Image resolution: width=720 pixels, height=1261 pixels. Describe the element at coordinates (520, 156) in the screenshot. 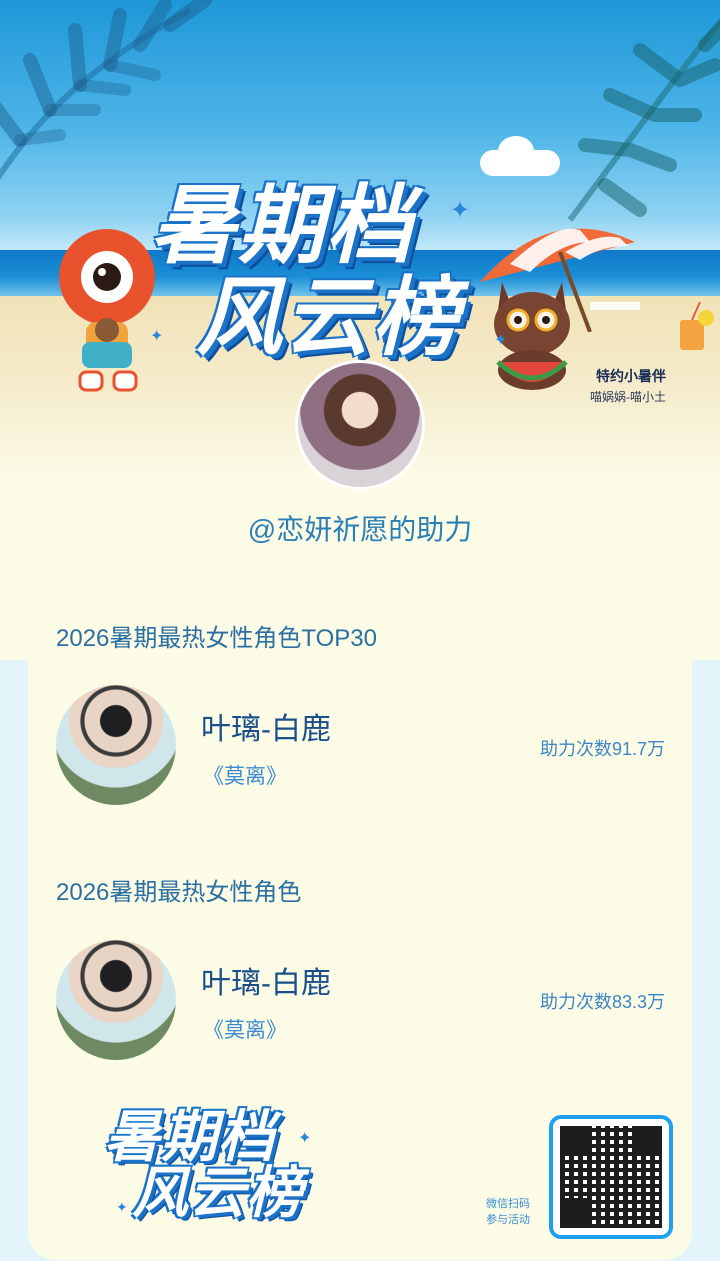

I see `cloud-icon` at that location.